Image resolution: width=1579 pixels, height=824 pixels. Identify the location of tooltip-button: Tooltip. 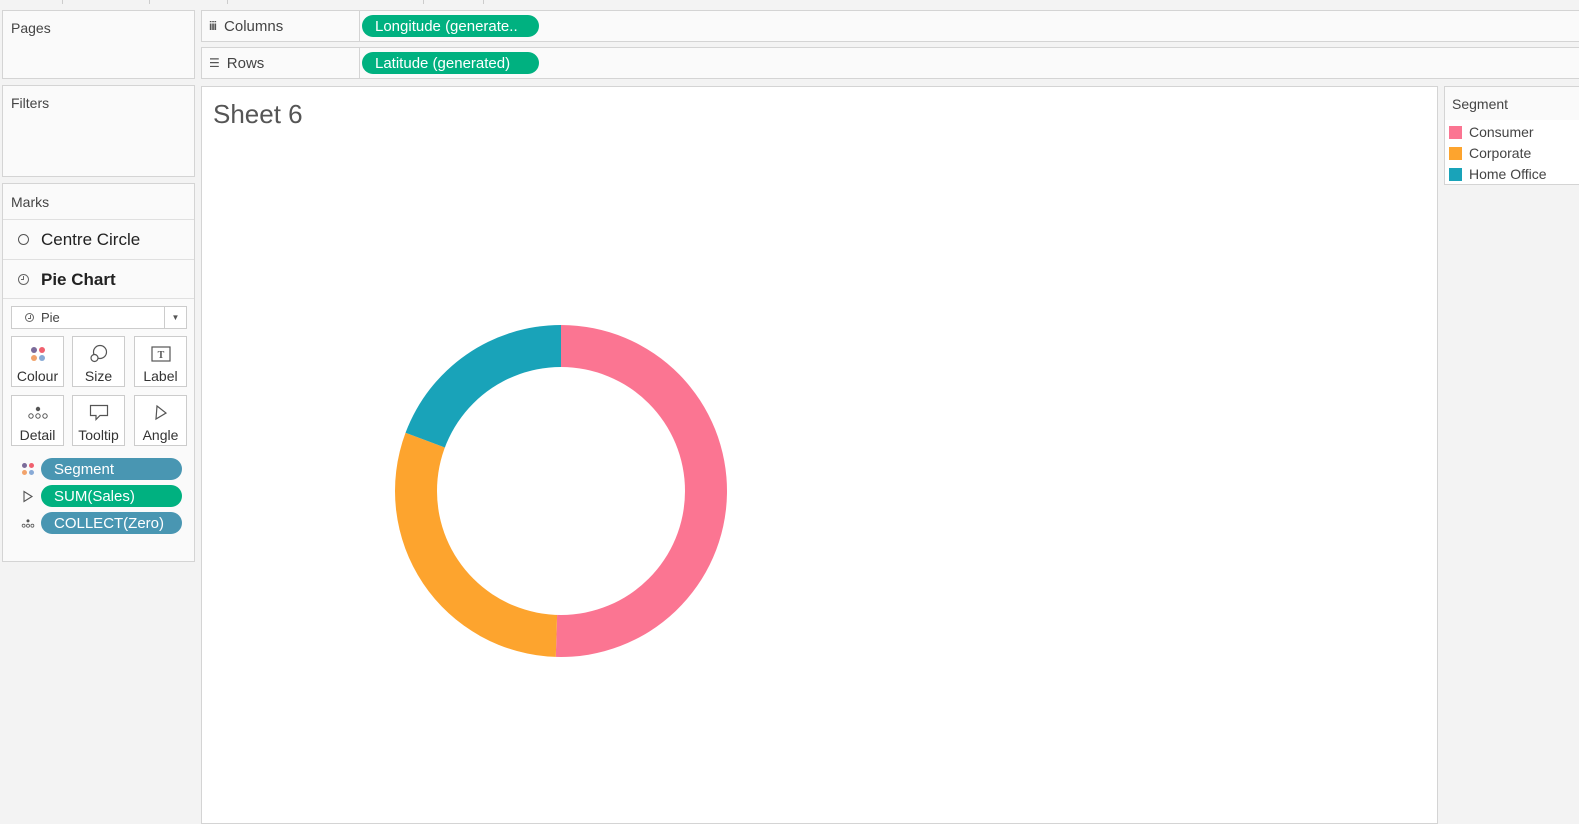
(98, 420).